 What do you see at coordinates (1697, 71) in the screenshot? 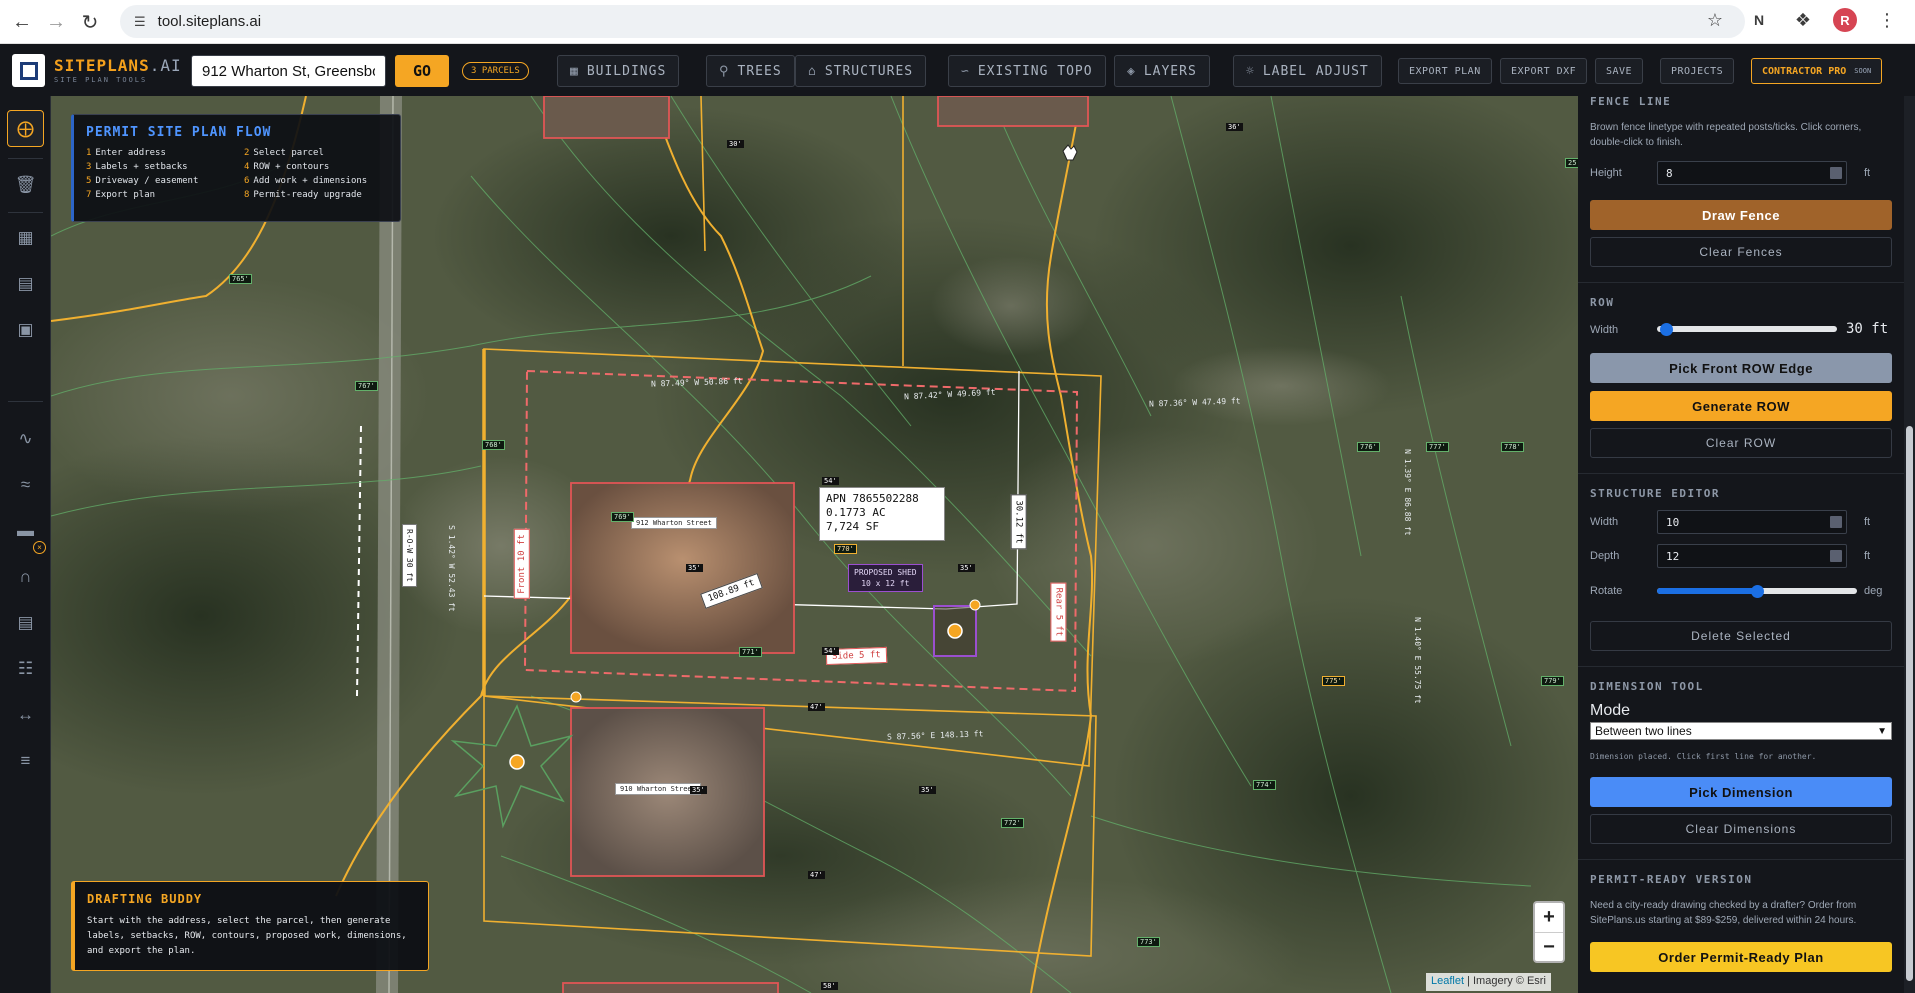
I see `projects-button: PROJECTS` at bounding box center [1697, 71].